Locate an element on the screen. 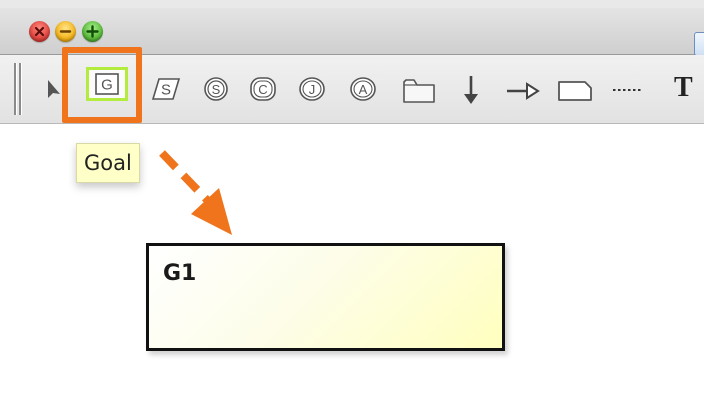 This screenshot has height=406, width=704. zoom-plus-icon is located at coordinates (92, 31).